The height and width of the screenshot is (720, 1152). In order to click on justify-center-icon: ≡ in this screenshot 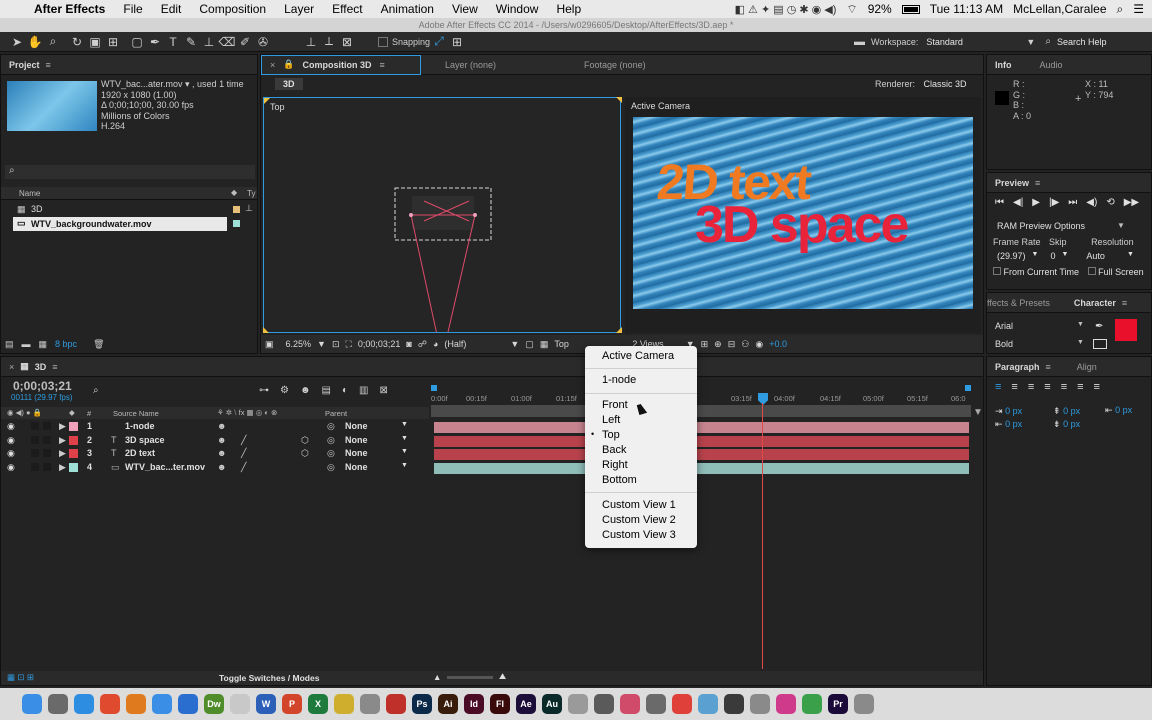, I will do `click(1064, 387)`.